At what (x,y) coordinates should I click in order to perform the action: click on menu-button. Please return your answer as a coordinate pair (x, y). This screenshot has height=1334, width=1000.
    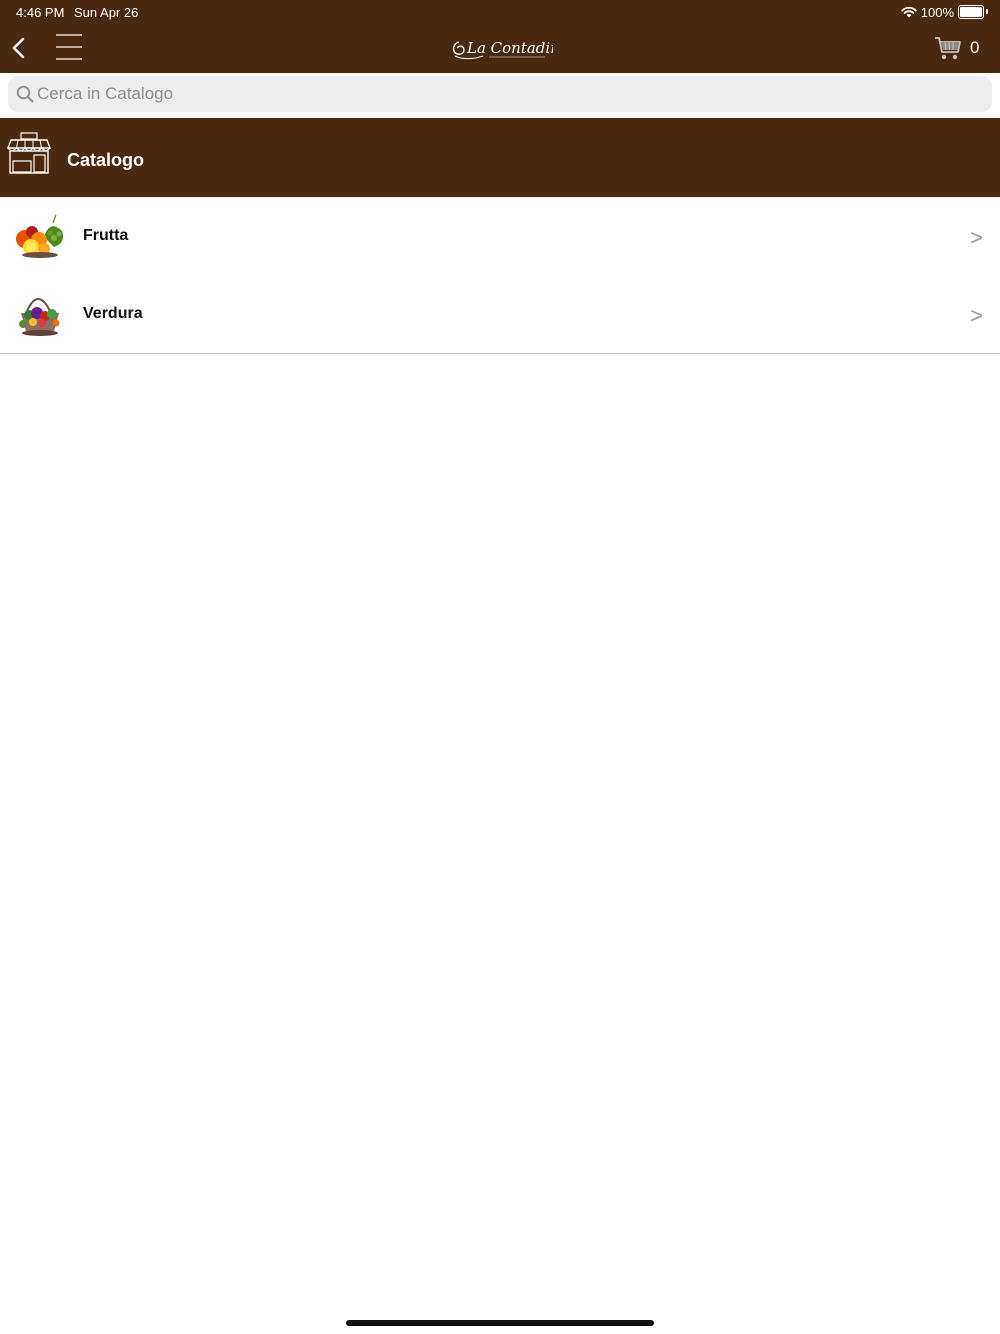
    Looking at the image, I should click on (69, 47).